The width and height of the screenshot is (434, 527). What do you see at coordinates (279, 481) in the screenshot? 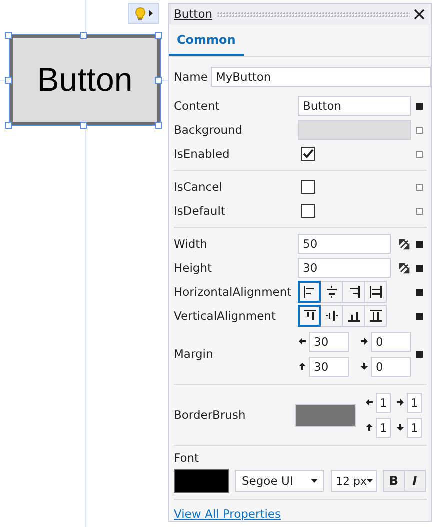
I see `font-family-dropdown: Segoe UI` at bounding box center [279, 481].